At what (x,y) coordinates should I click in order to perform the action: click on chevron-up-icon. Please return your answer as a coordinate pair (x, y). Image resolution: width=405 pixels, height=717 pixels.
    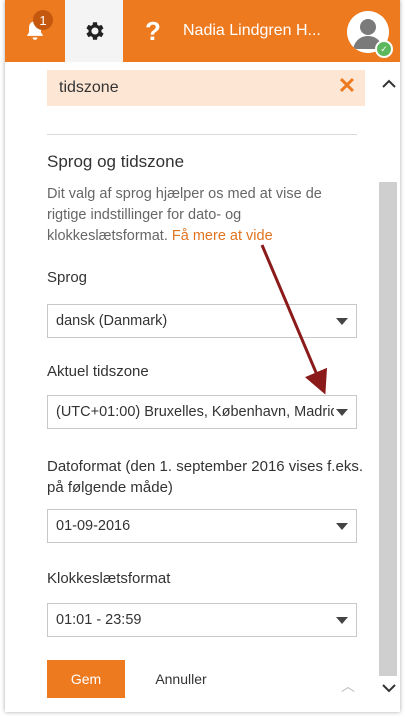
    Looking at the image, I should click on (388, 83).